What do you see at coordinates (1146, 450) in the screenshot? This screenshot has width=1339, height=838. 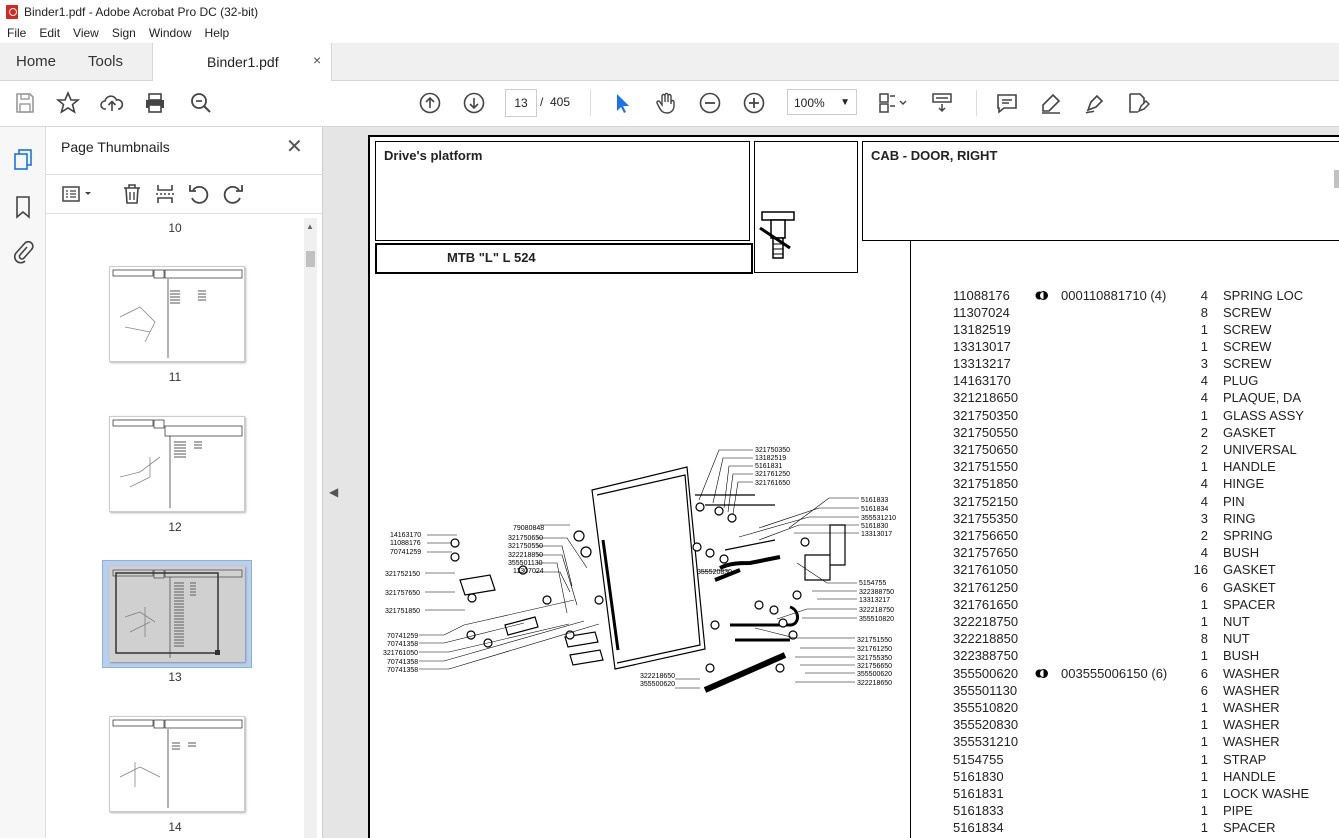 I see `part-row: 321750650 2 UNIVERSAL` at bounding box center [1146, 450].